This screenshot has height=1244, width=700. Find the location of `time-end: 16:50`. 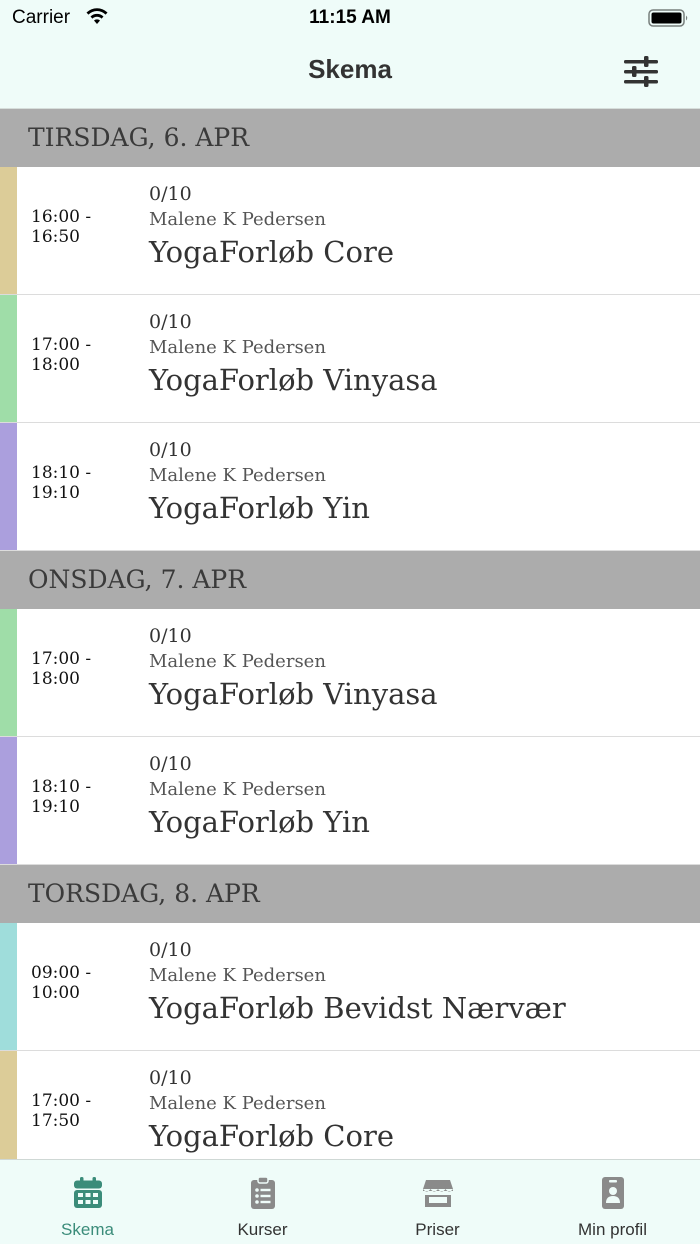

time-end: 16:50 is located at coordinates (55, 237).